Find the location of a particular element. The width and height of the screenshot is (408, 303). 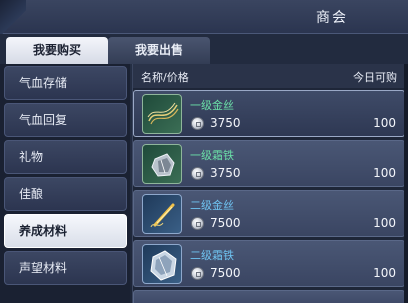

list-item: 二级金丝 7500 100 is located at coordinates (269, 213).